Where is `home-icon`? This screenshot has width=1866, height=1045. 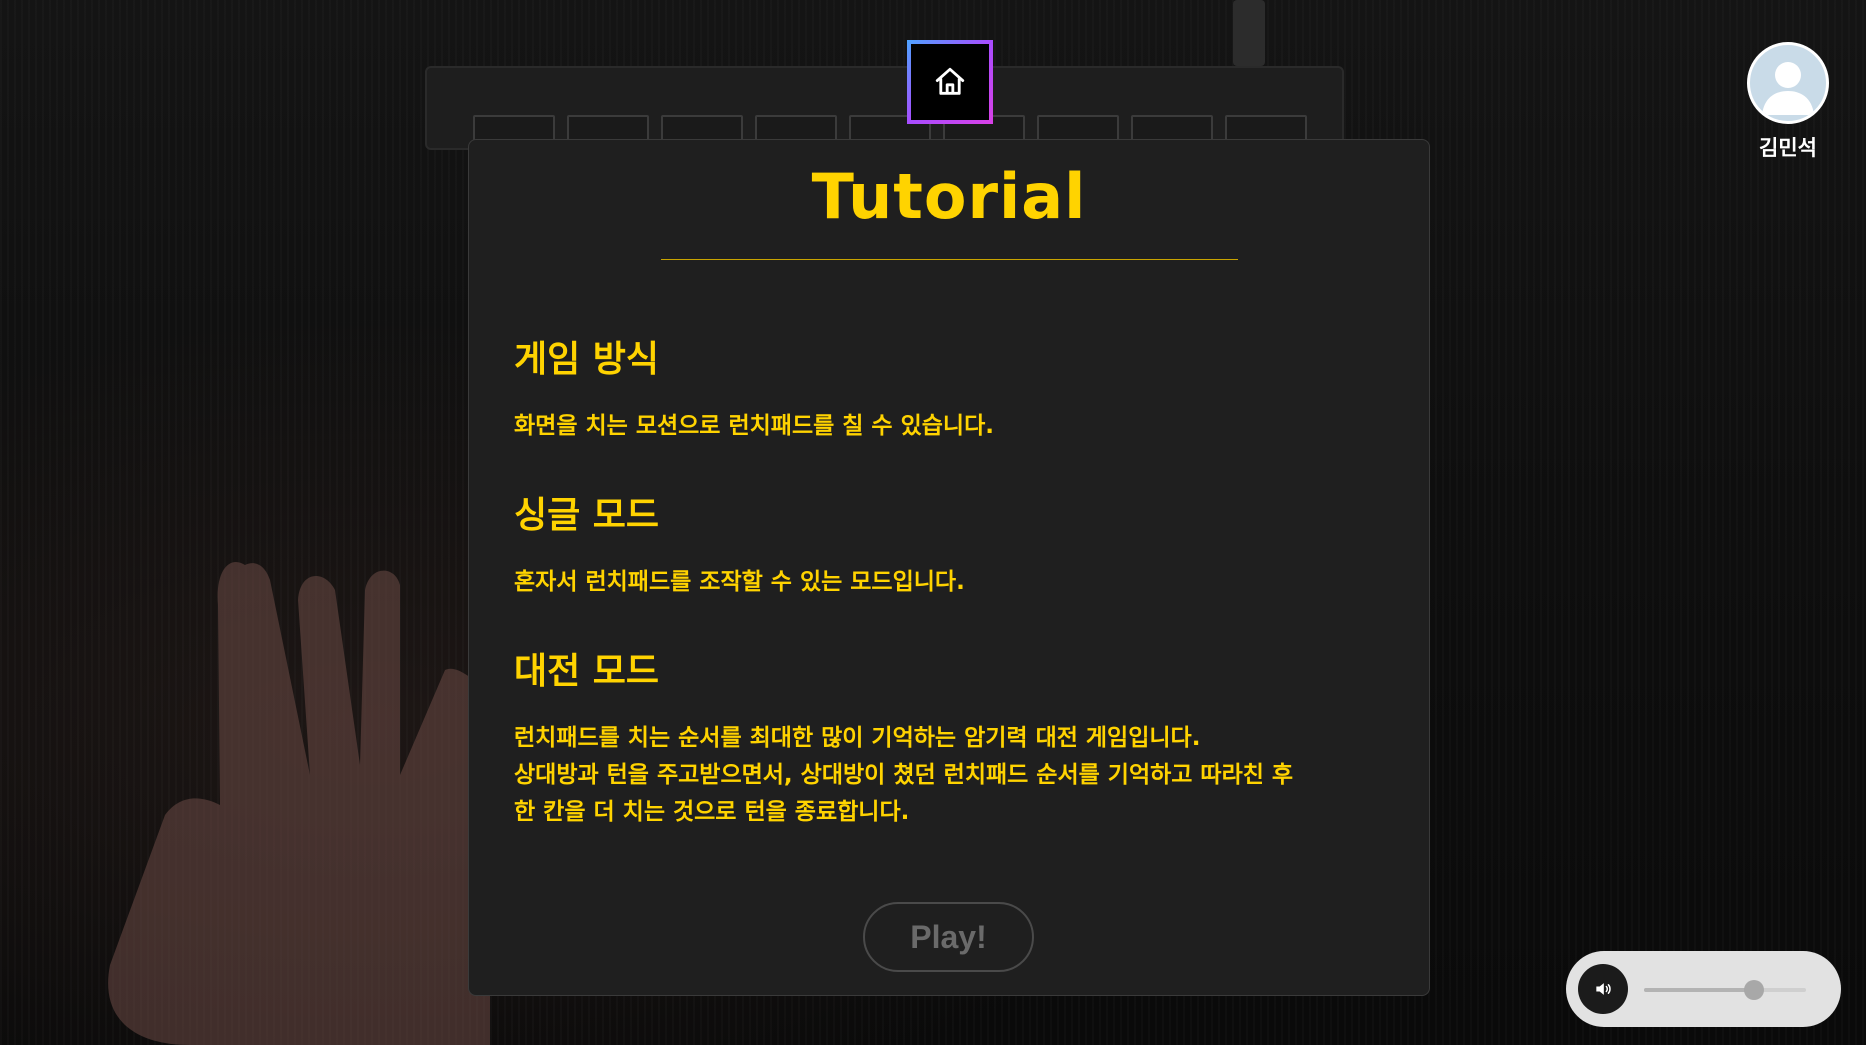 home-icon is located at coordinates (950, 81).